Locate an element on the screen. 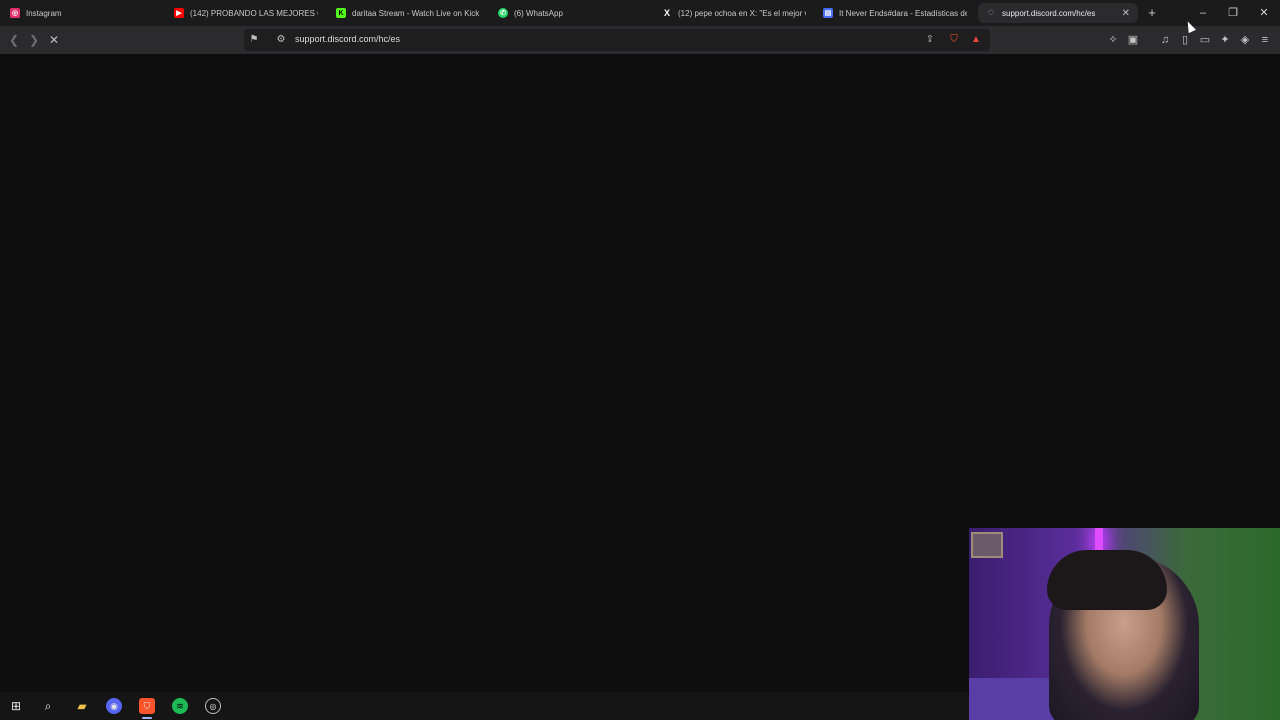 The width and height of the screenshot is (1280, 720). address-bar: ⚑ ⚙ support.discord.com/hc/es ⇪ ⛉ ▲ is located at coordinates (617, 40).